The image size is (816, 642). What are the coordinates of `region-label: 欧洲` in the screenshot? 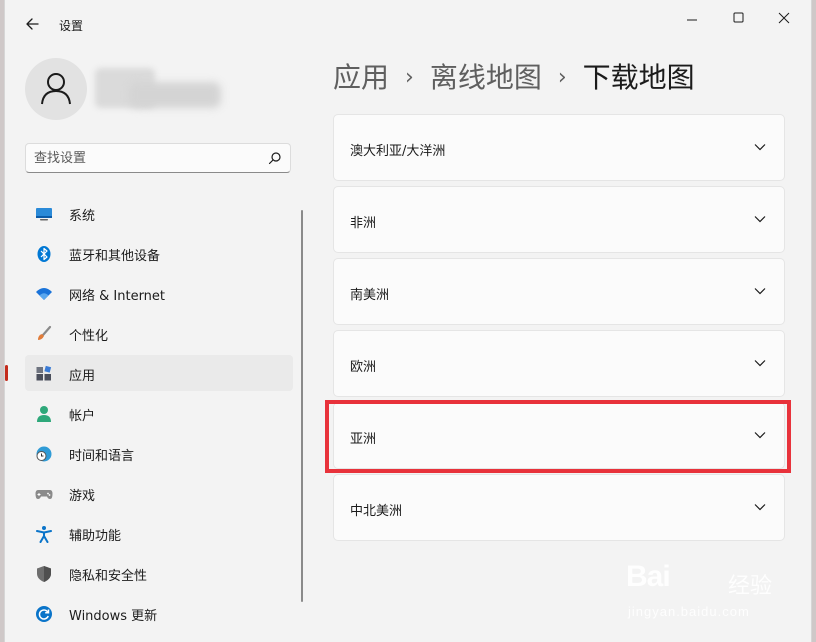 It's located at (363, 367).